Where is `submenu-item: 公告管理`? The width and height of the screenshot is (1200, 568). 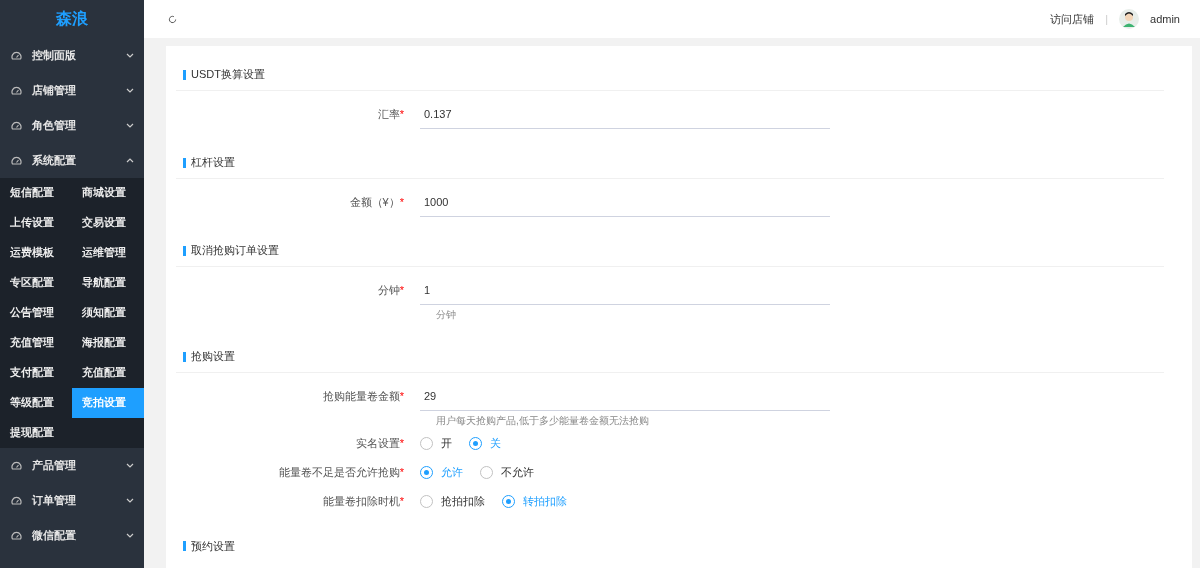 submenu-item: 公告管理 is located at coordinates (36, 313).